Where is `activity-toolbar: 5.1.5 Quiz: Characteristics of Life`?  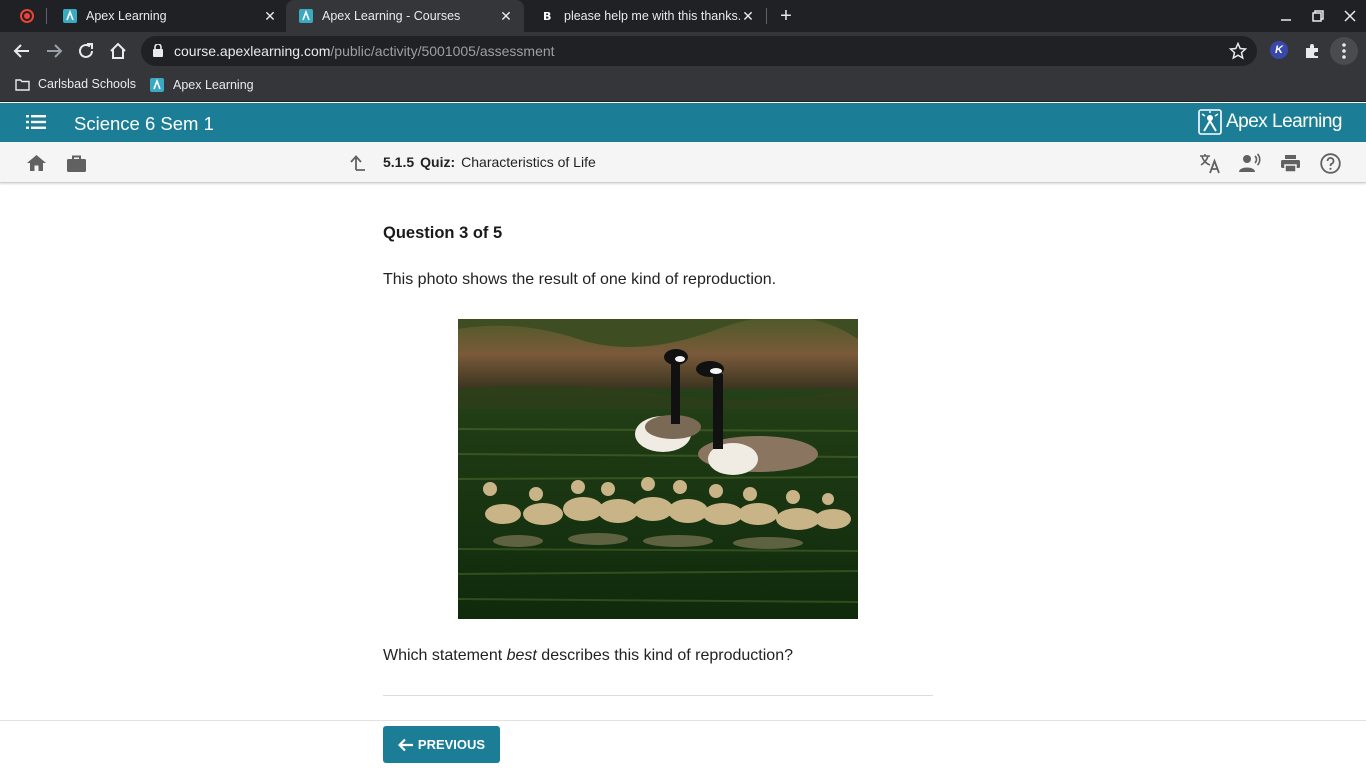 activity-toolbar: 5.1.5 Quiz: Characteristics of Life is located at coordinates (683, 162).